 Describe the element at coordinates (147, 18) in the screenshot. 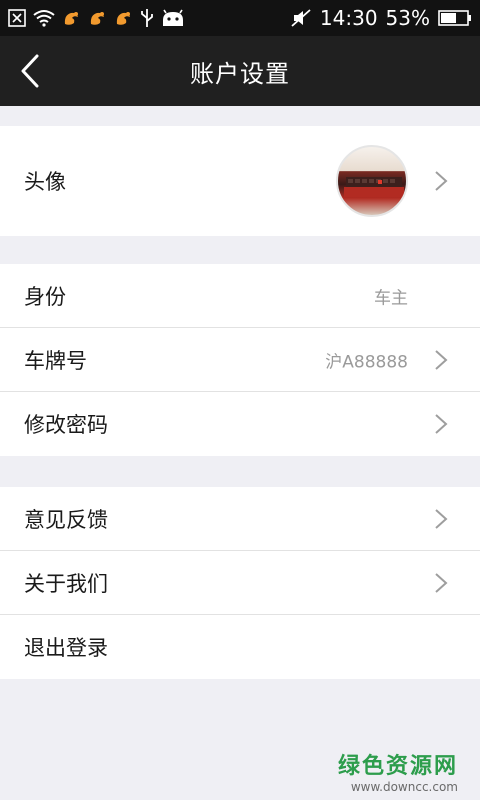

I see `usb-icon` at that location.